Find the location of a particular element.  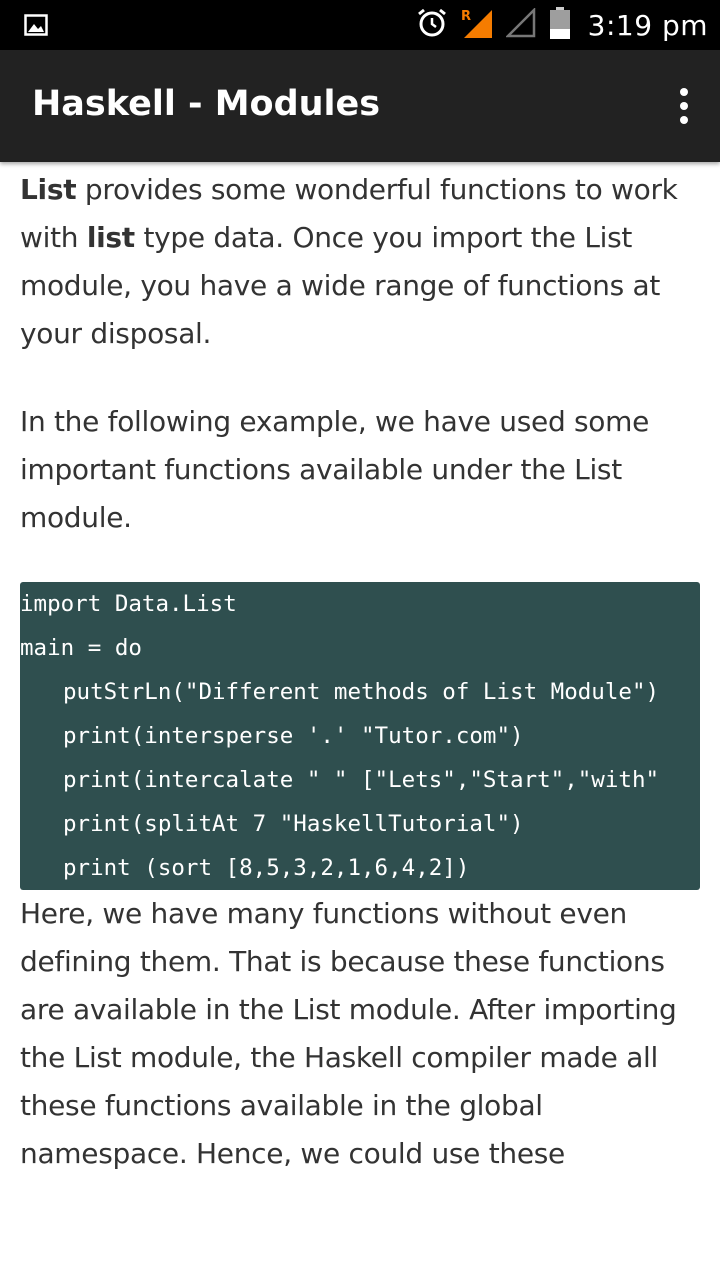

code-line: print(splitAt 7 "HaskellTutorial") is located at coordinates (293, 824).